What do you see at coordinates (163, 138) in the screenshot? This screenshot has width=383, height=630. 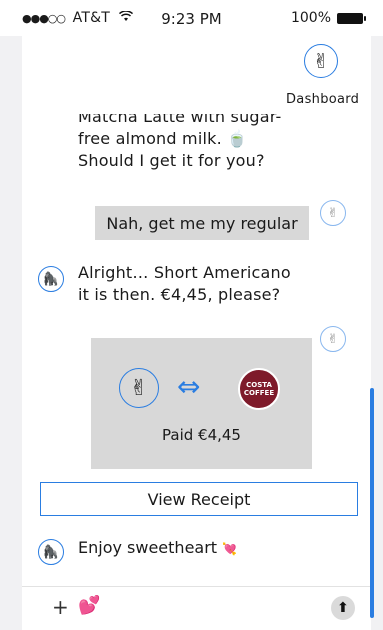 I see `bot-message-1-line-2: free almond milk. 🍵` at bounding box center [163, 138].